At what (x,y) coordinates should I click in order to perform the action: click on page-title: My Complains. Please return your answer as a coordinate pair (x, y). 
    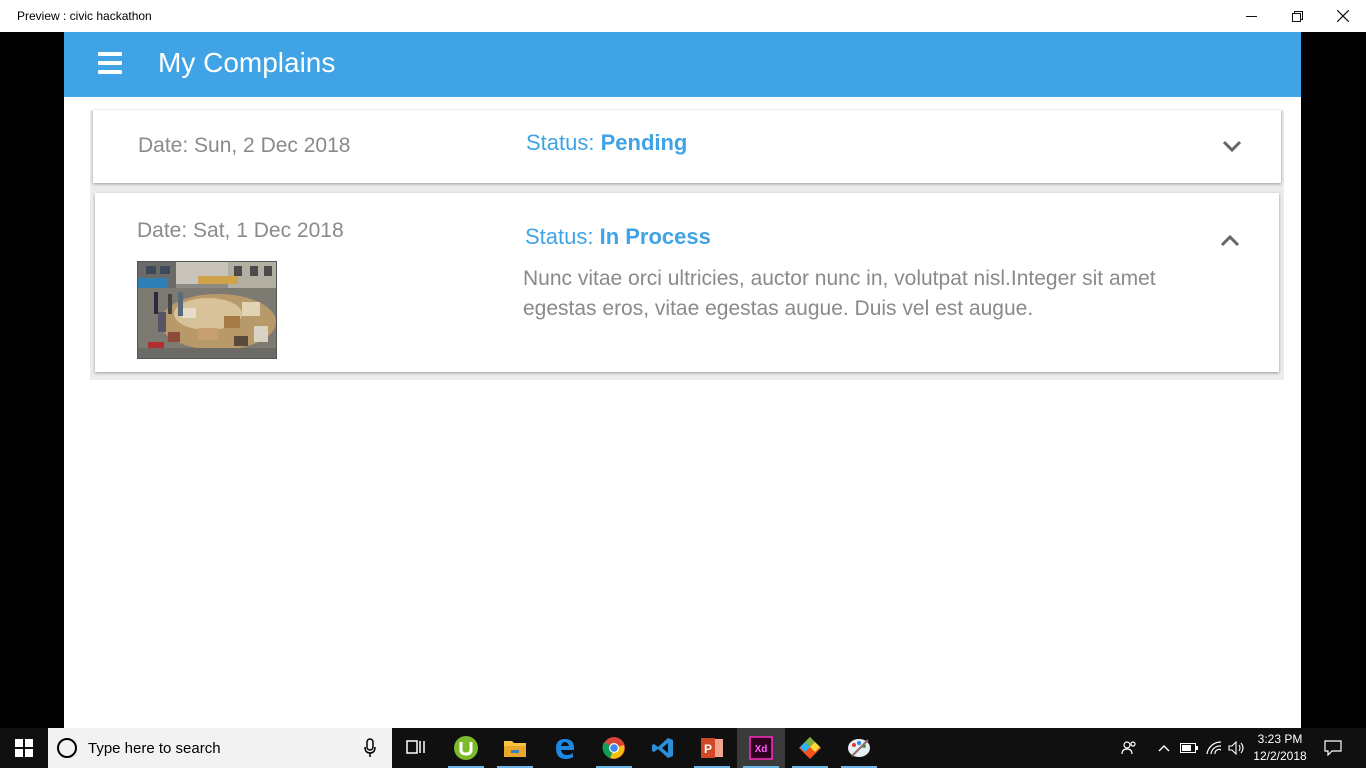
    Looking at the image, I should click on (247, 62).